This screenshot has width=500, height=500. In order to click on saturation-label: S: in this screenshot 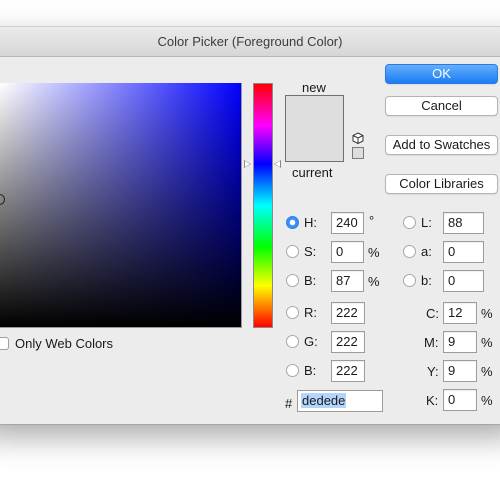, I will do `click(310, 251)`.